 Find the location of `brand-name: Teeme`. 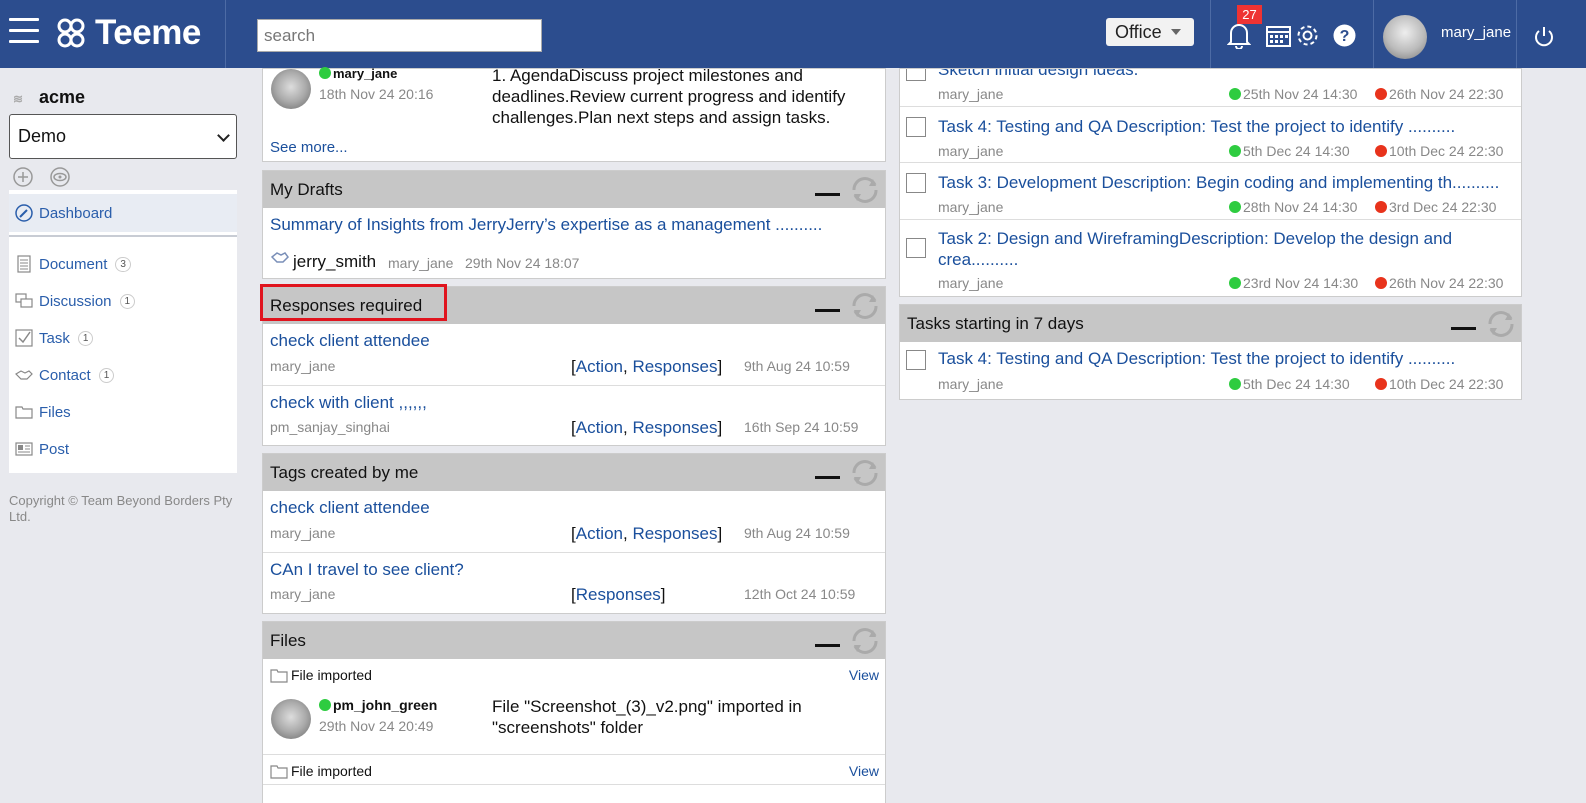

brand-name: Teeme is located at coordinates (148, 32).